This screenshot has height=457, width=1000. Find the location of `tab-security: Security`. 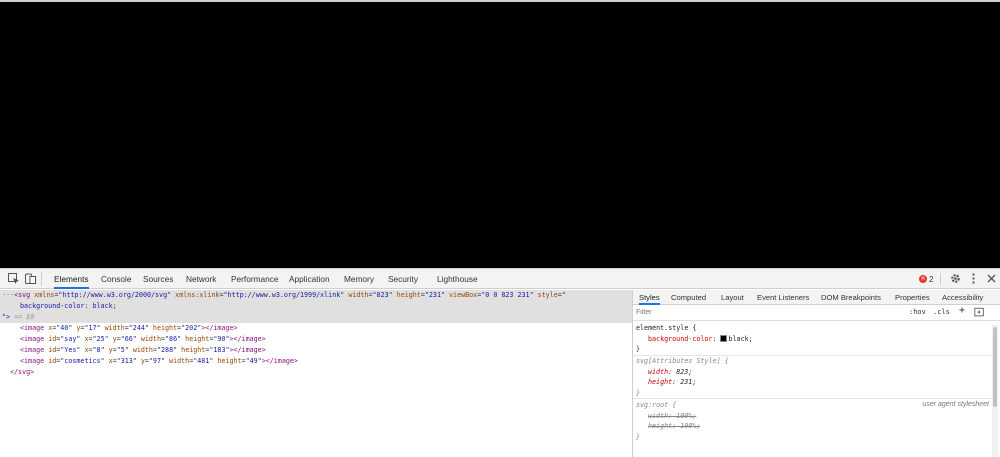

tab-security: Security is located at coordinates (403, 279).